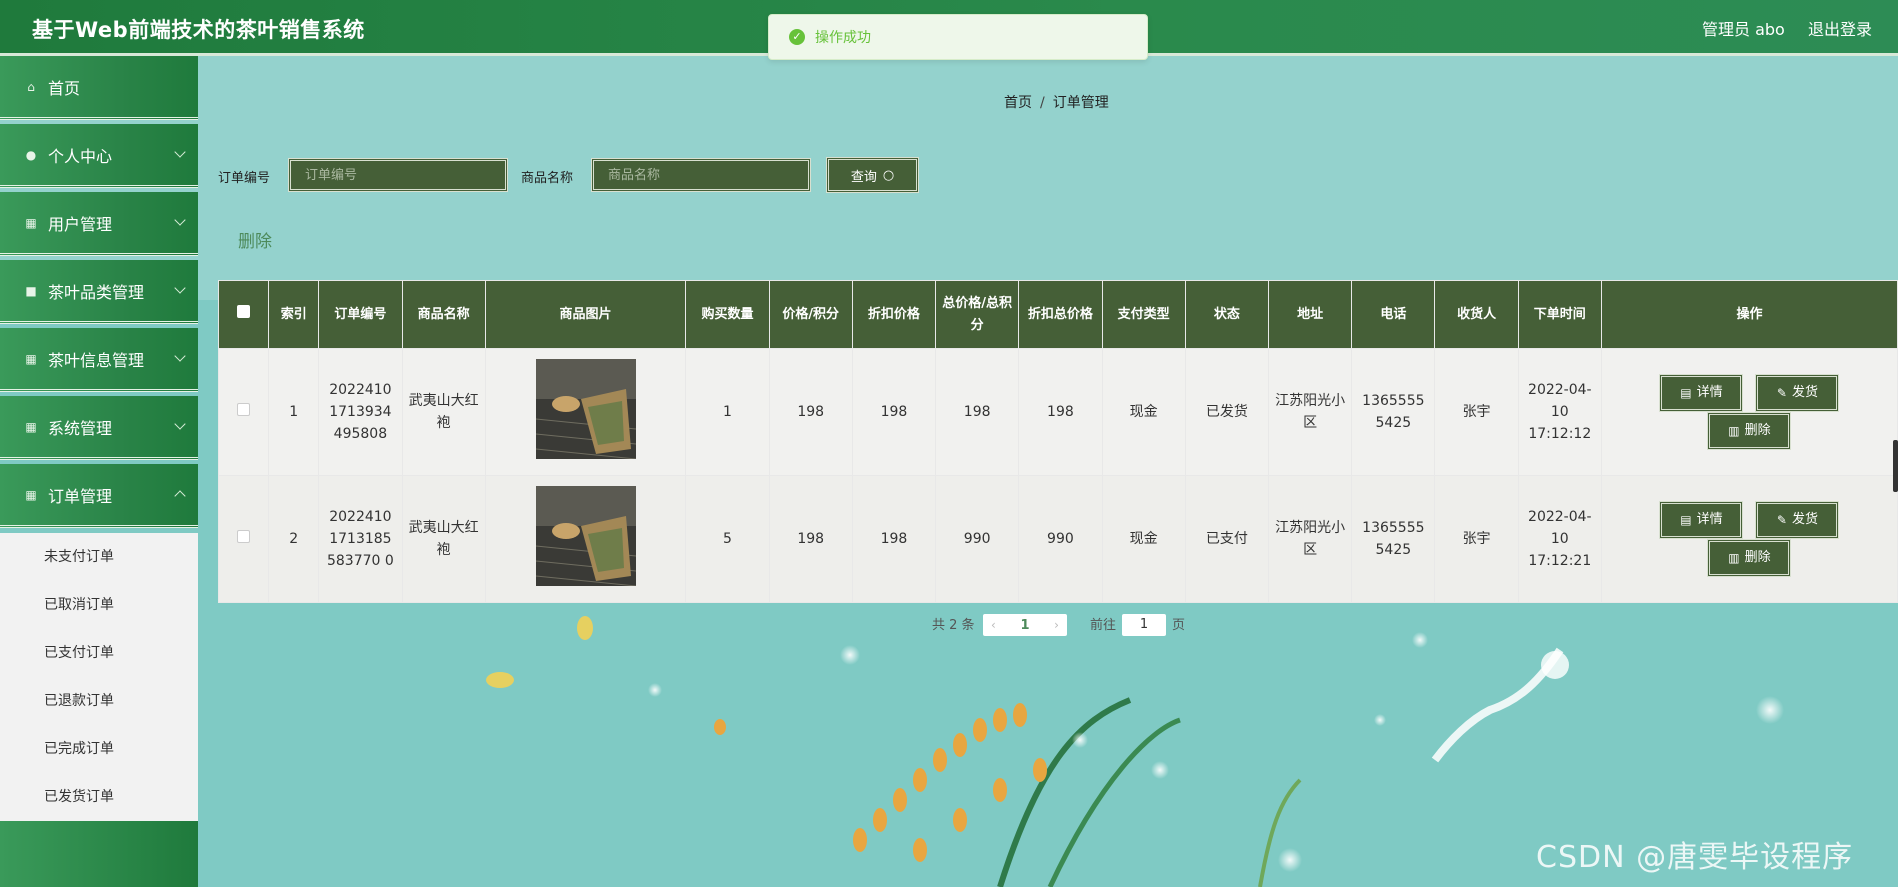  I want to click on table-row: 1 20224101713934495808 武夷山大红袍 1 198 198, so click(1057, 412).